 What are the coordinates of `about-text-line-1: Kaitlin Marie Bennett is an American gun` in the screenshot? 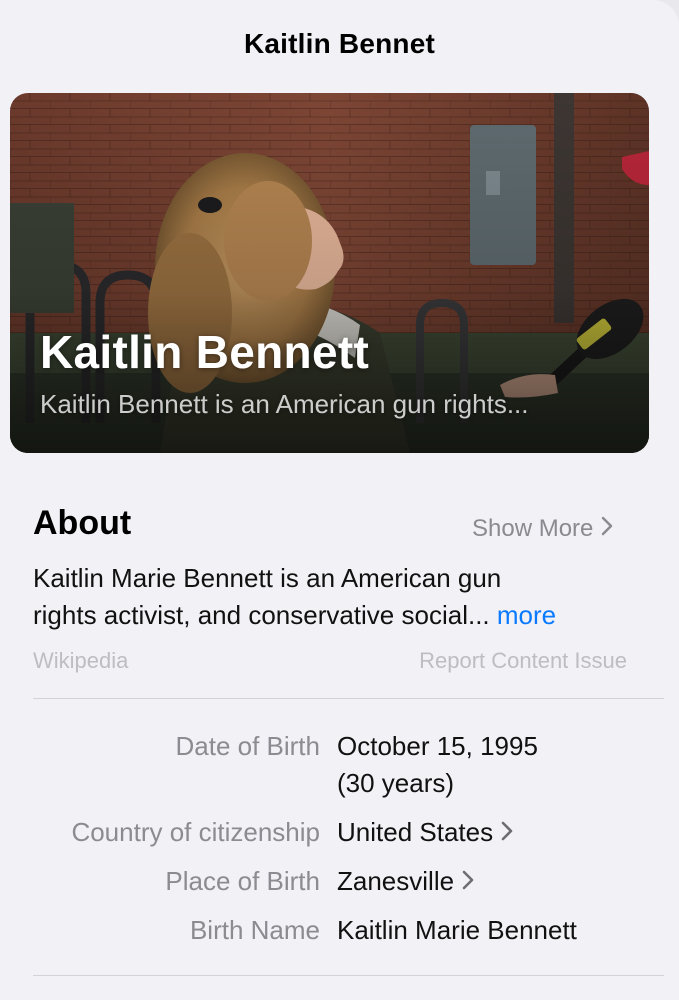 It's located at (267, 578).